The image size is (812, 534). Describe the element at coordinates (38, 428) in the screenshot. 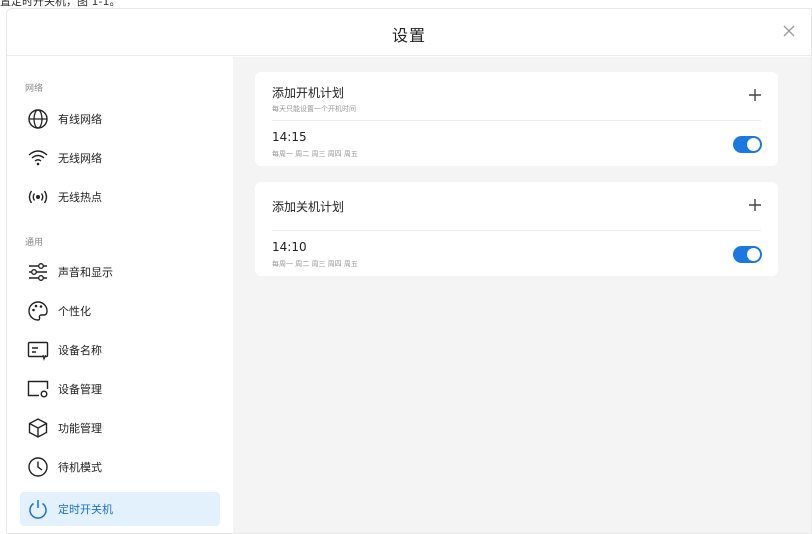

I see `cube-icon` at that location.